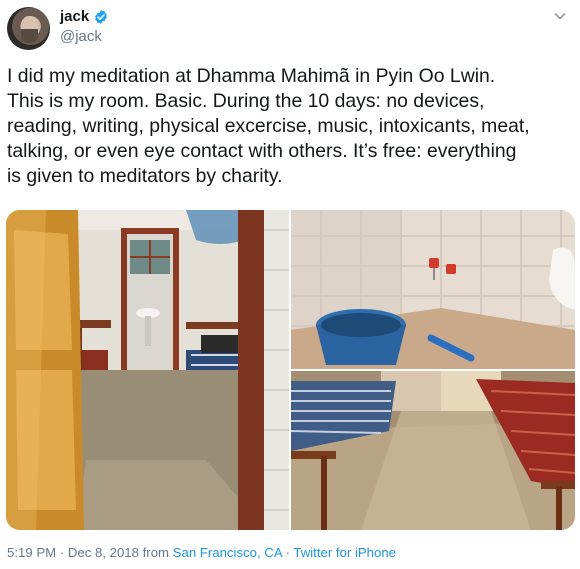  Describe the element at coordinates (103, 552) in the screenshot. I see `tweet-date: Dec 8, 2018` at that location.